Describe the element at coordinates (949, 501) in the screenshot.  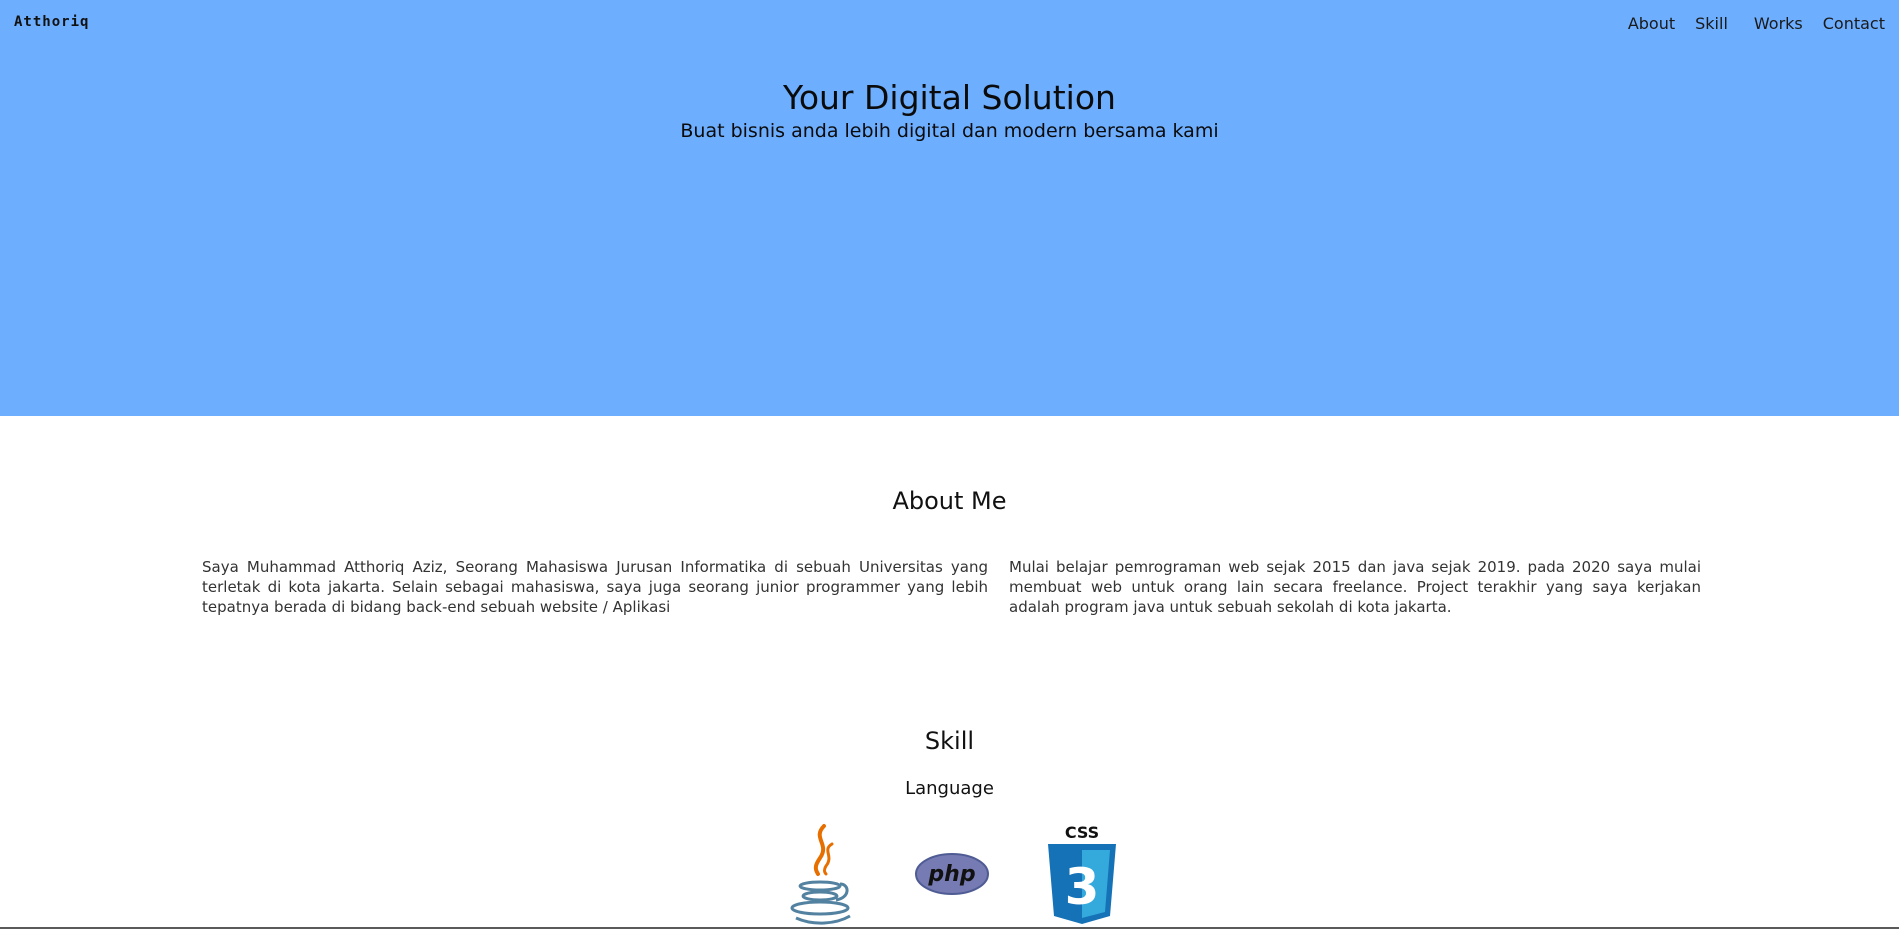
I see `about-title: About Me` at that location.